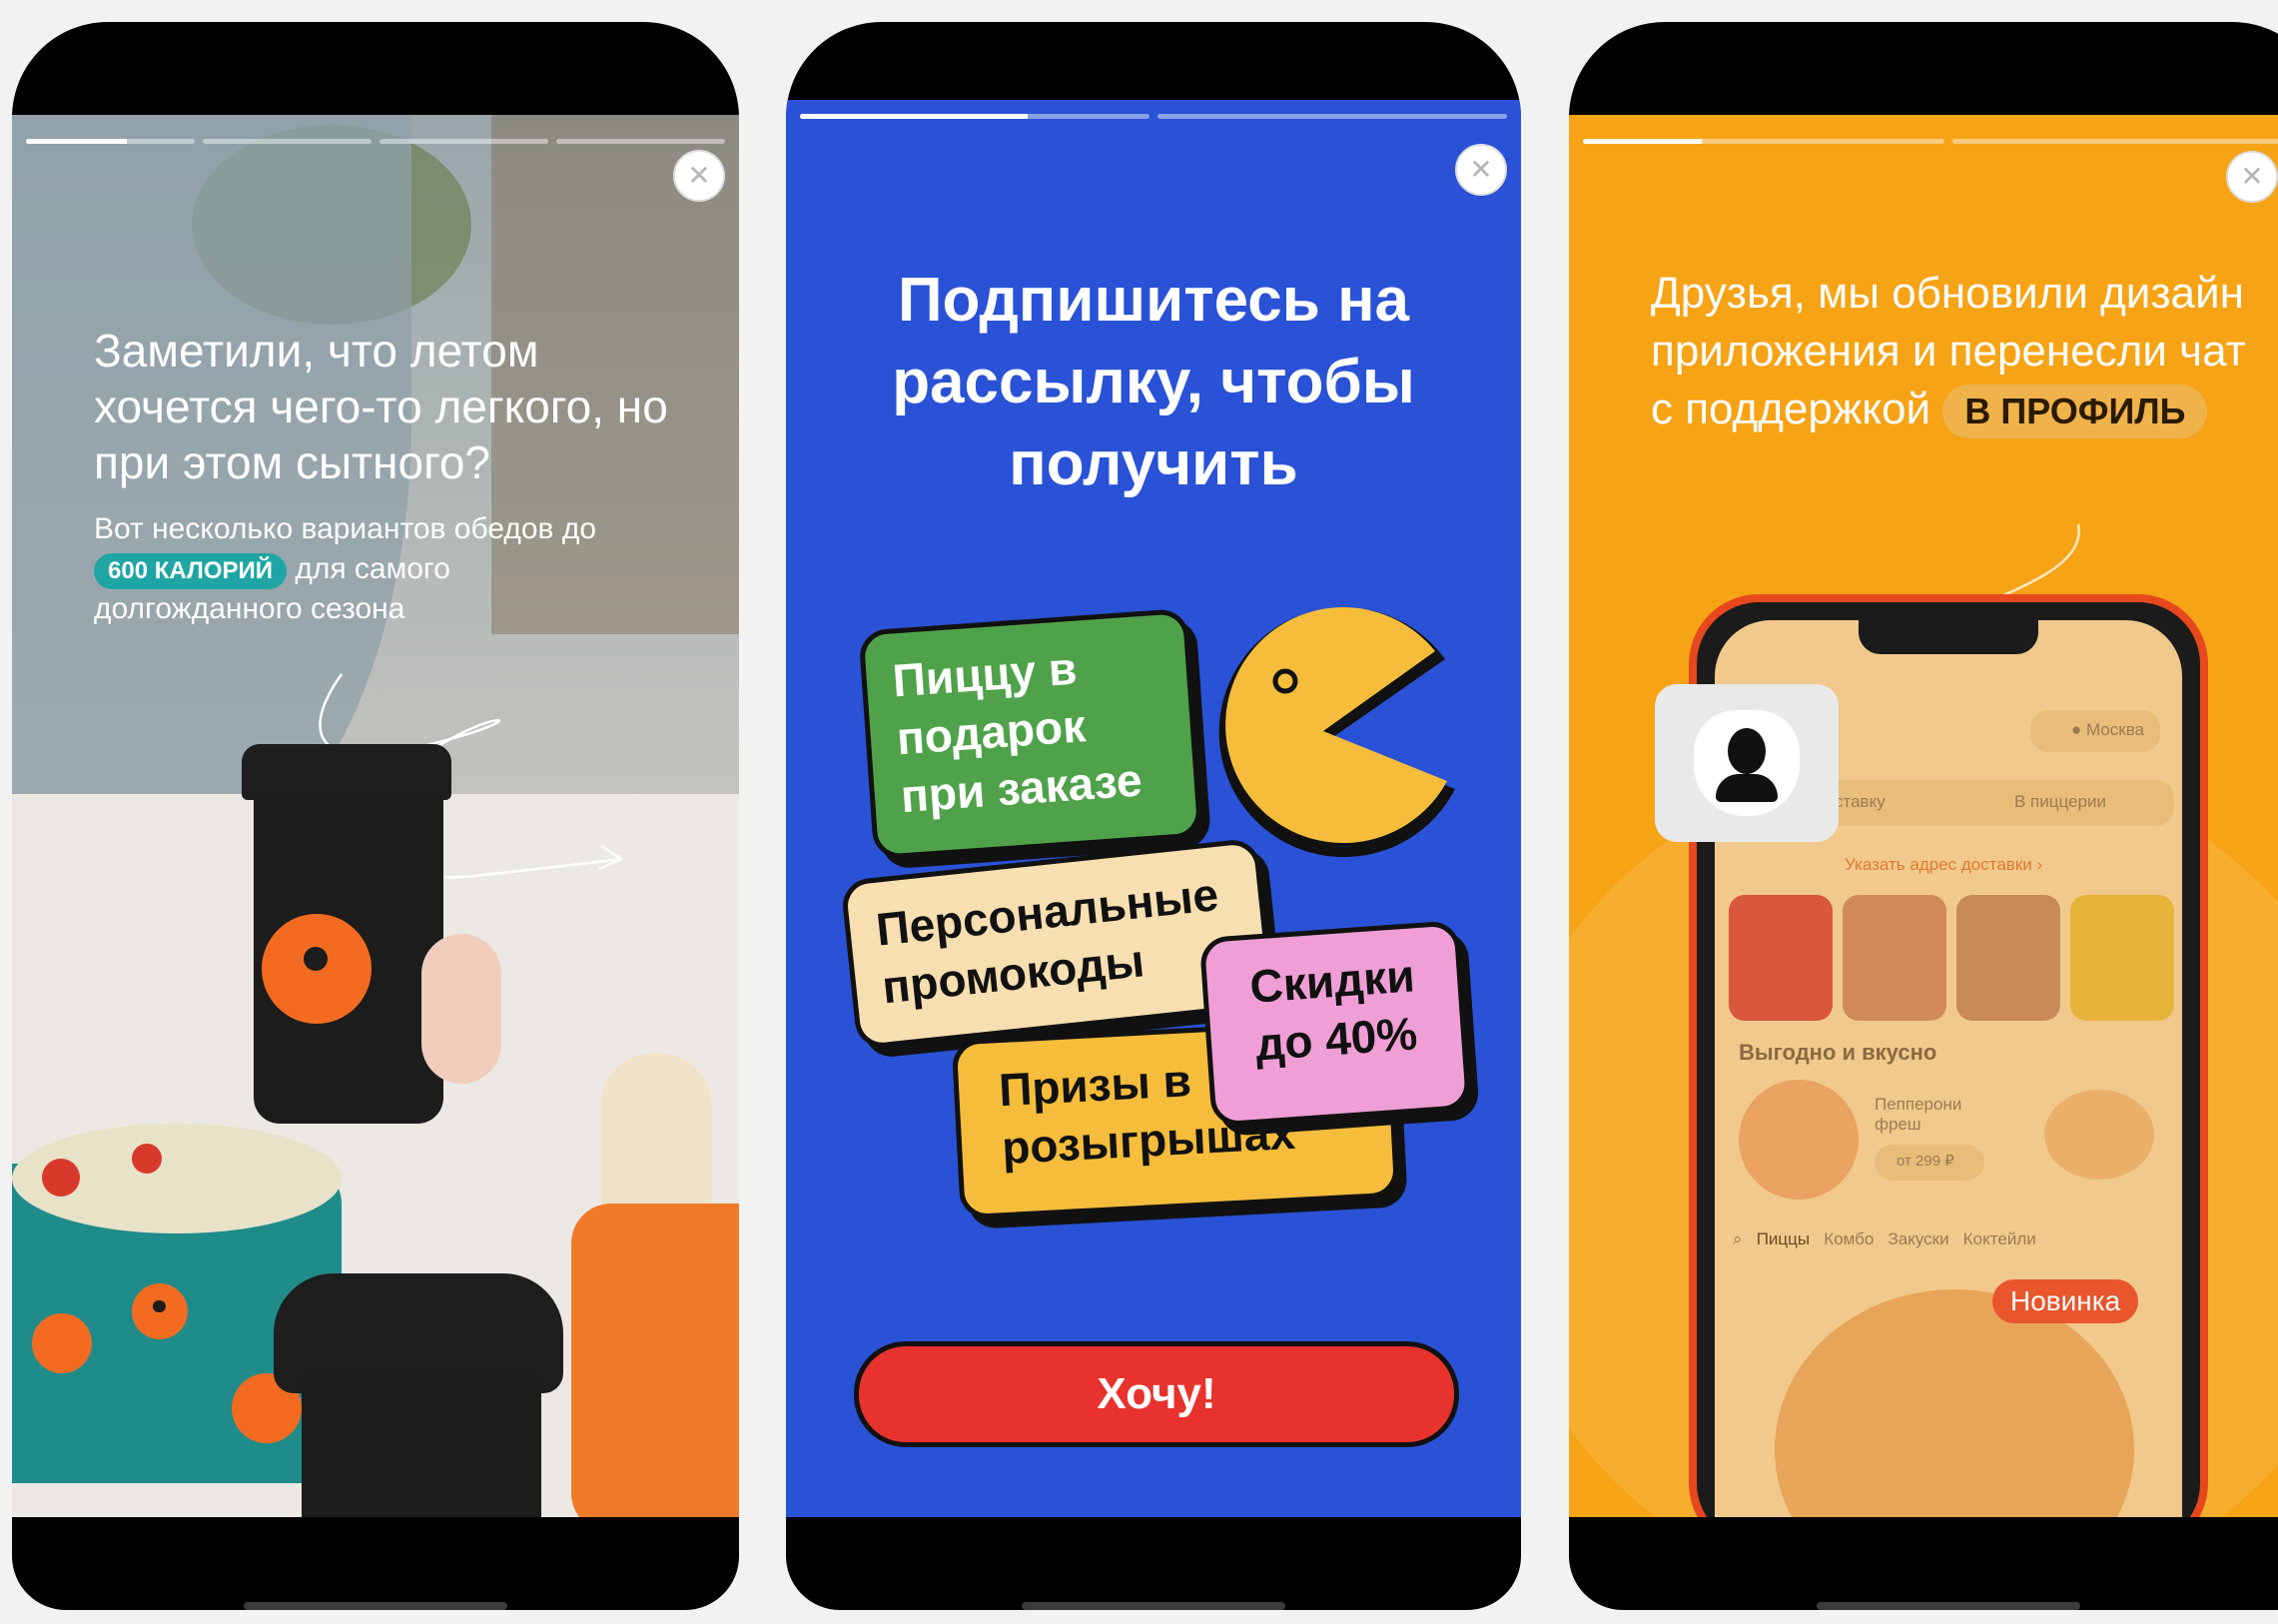 The image size is (2278, 1624). Describe the element at coordinates (1999, 1238) in the screenshot. I see `category-item: Коктейли` at that location.